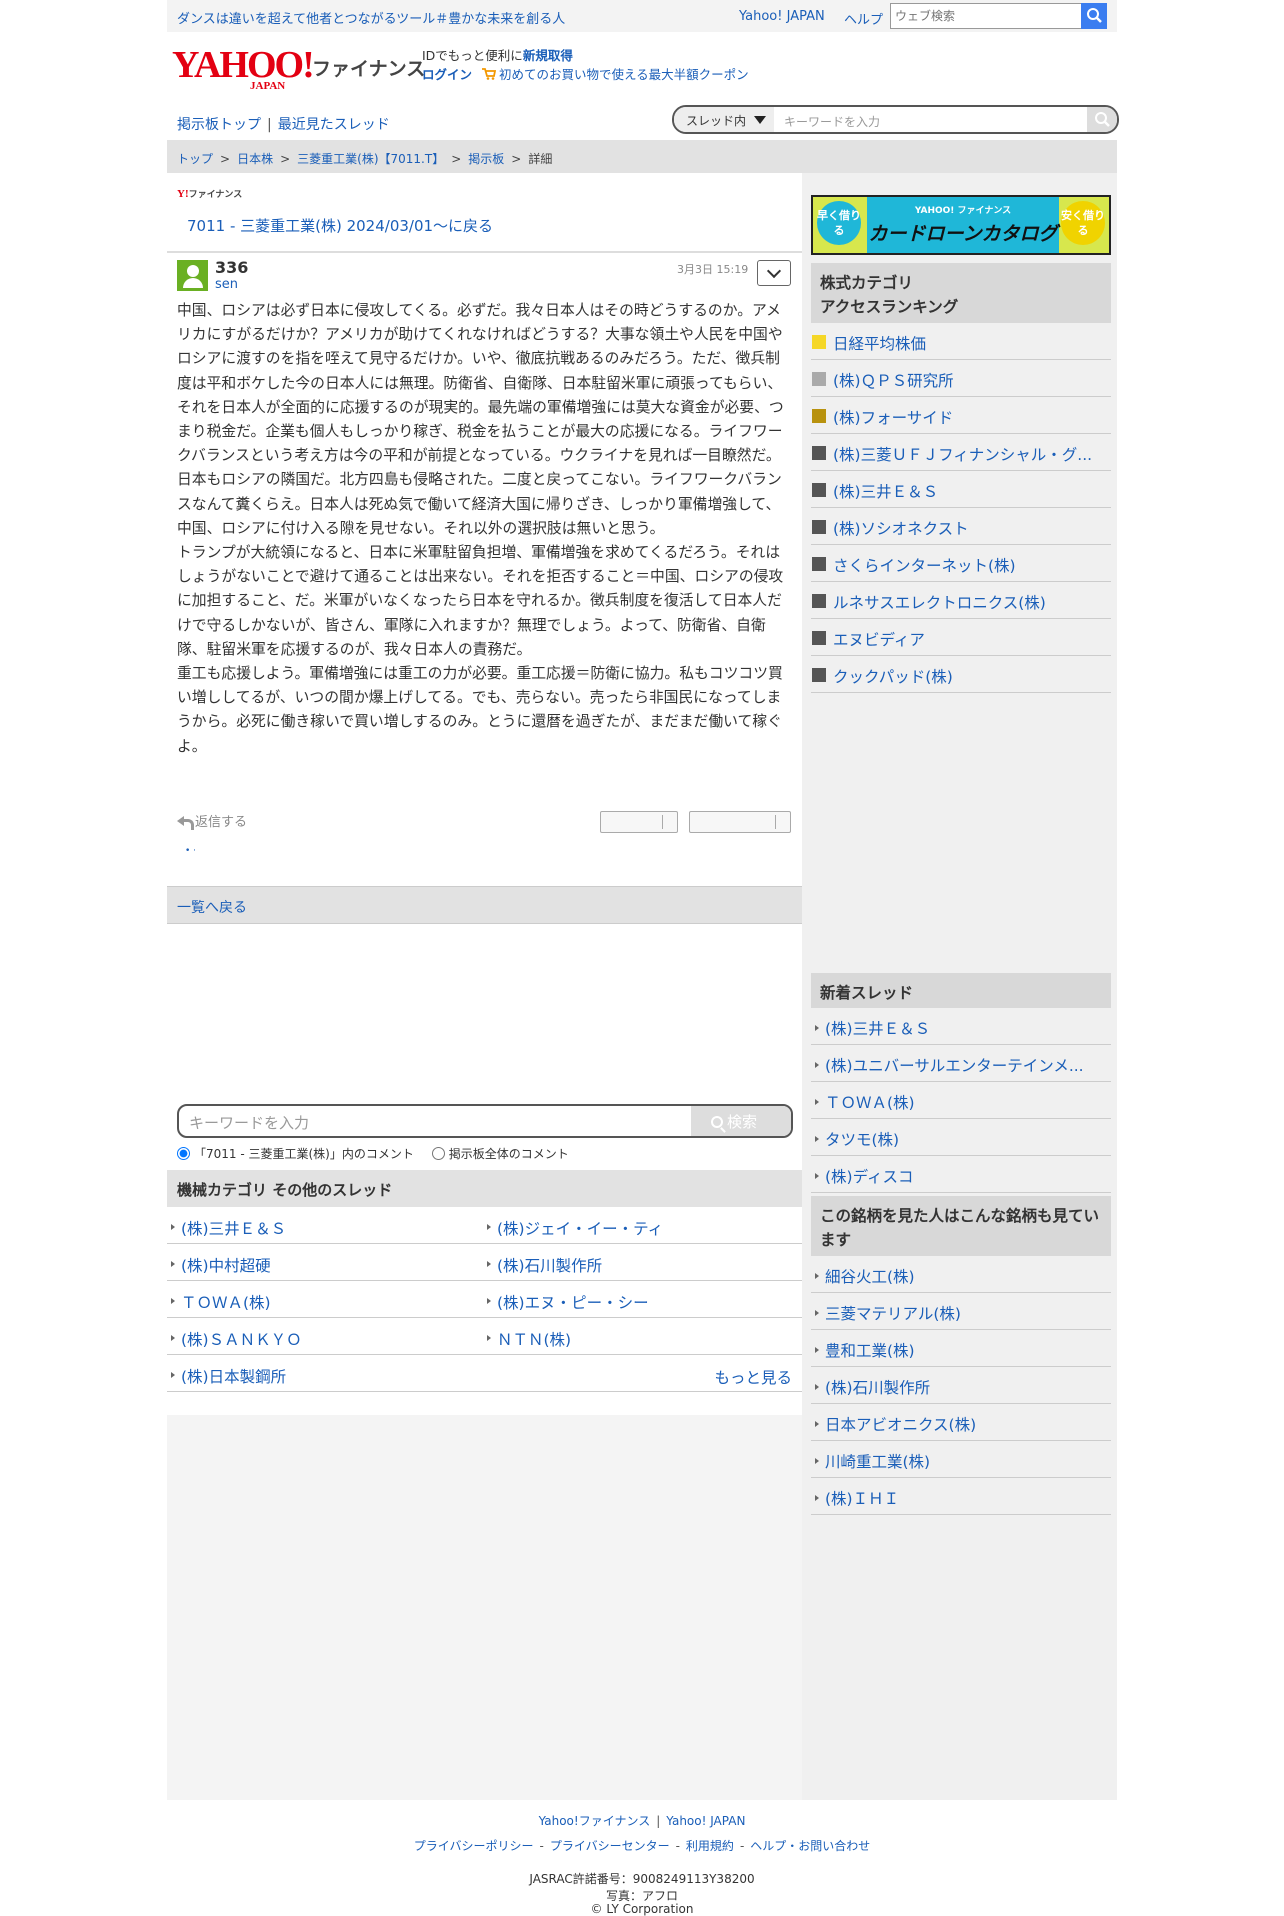  Describe the element at coordinates (879, 640) in the screenshot. I see `rank-label: エヌビディア` at that location.